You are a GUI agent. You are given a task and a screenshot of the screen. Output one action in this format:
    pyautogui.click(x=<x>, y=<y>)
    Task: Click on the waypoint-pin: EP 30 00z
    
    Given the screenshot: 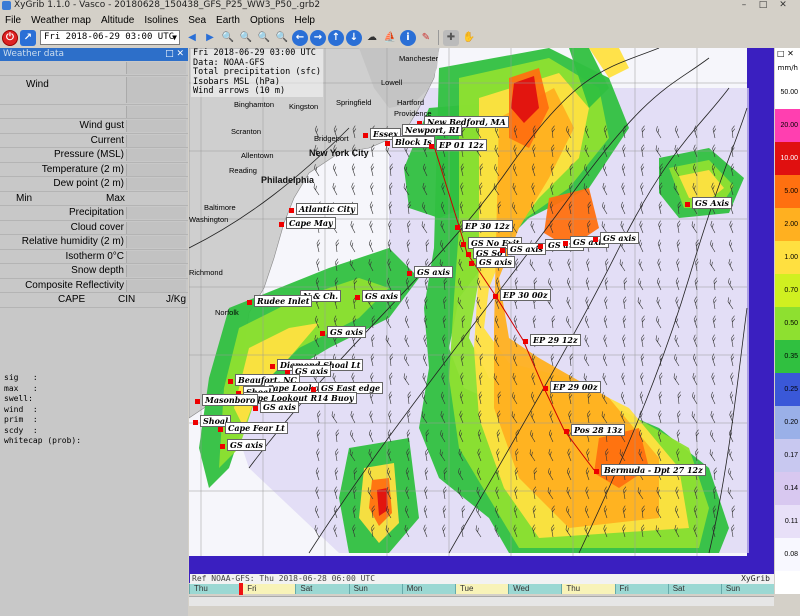 What is the action you would take?
    pyautogui.click(x=522, y=295)
    